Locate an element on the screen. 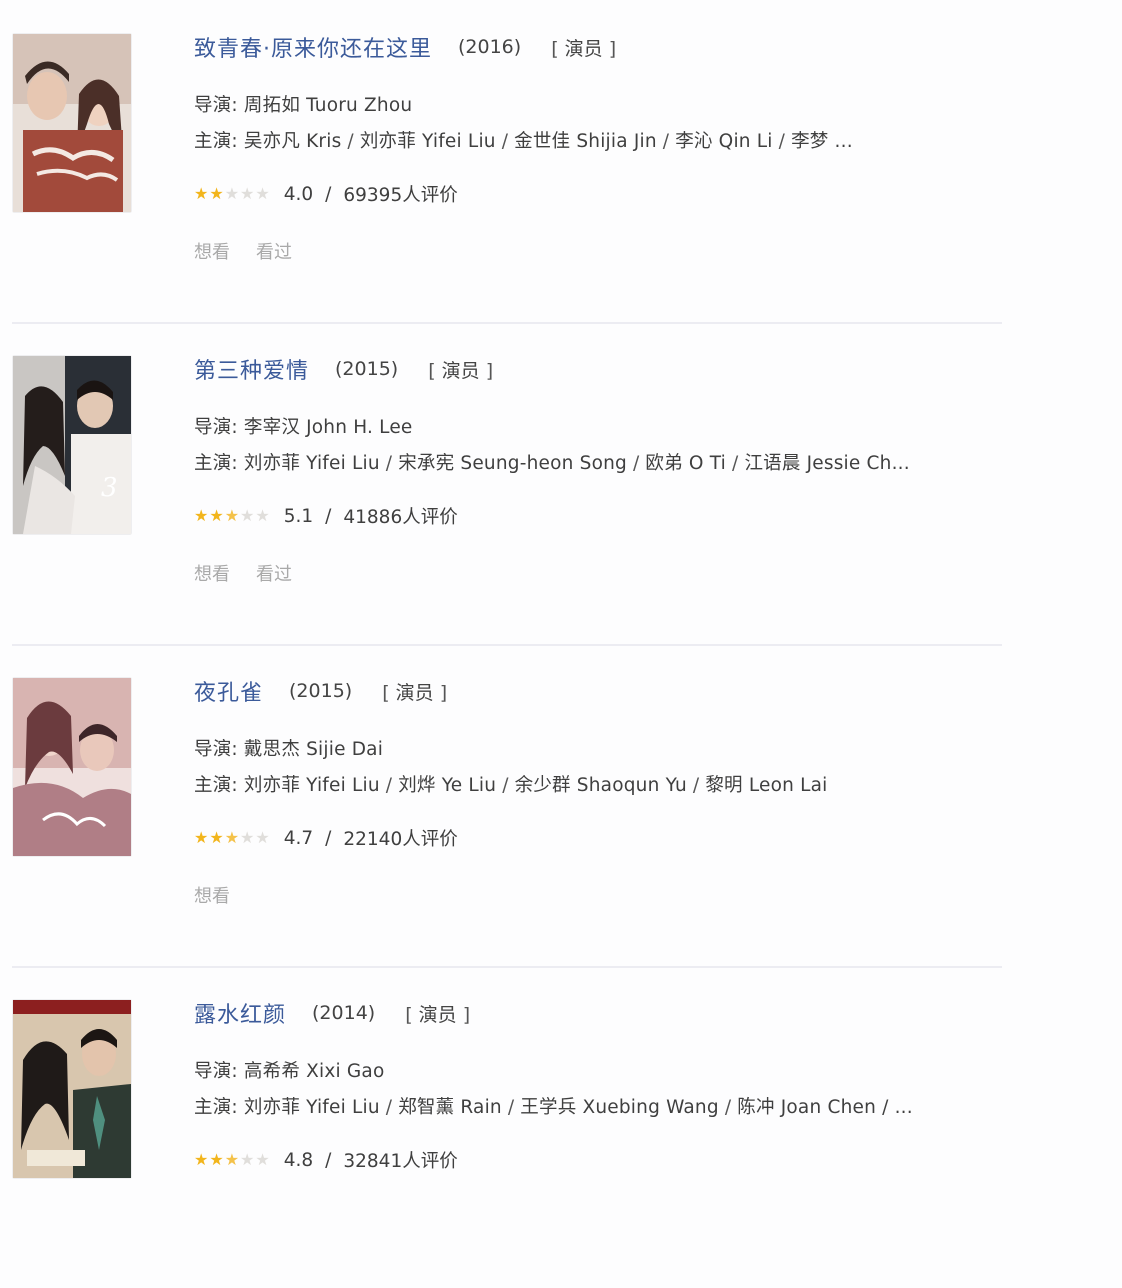 The height and width of the screenshot is (1288, 1122). poster-image: 3 is located at coordinates (72, 445).